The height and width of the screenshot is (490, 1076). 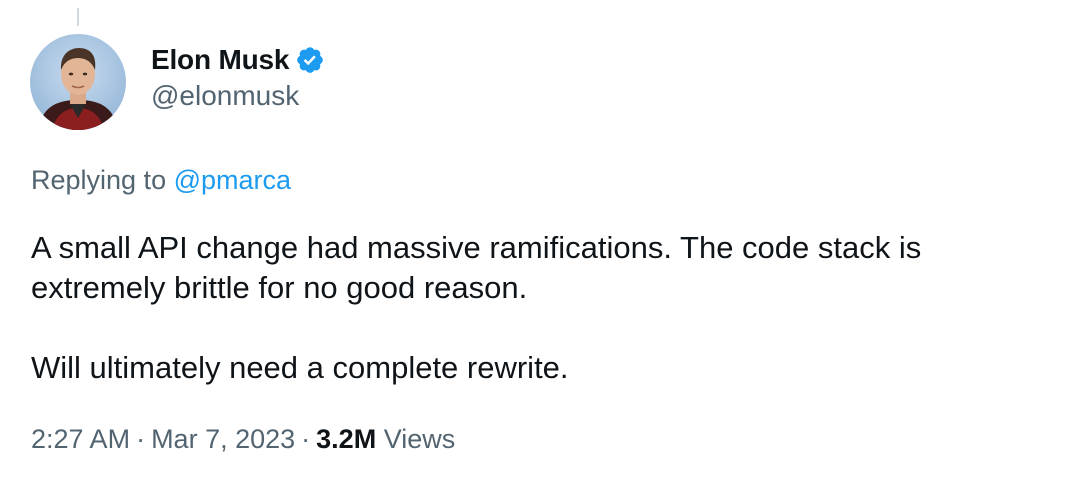 What do you see at coordinates (220, 60) in the screenshot?
I see `author-display-name: Elon Musk` at bounding box center [220, 60].